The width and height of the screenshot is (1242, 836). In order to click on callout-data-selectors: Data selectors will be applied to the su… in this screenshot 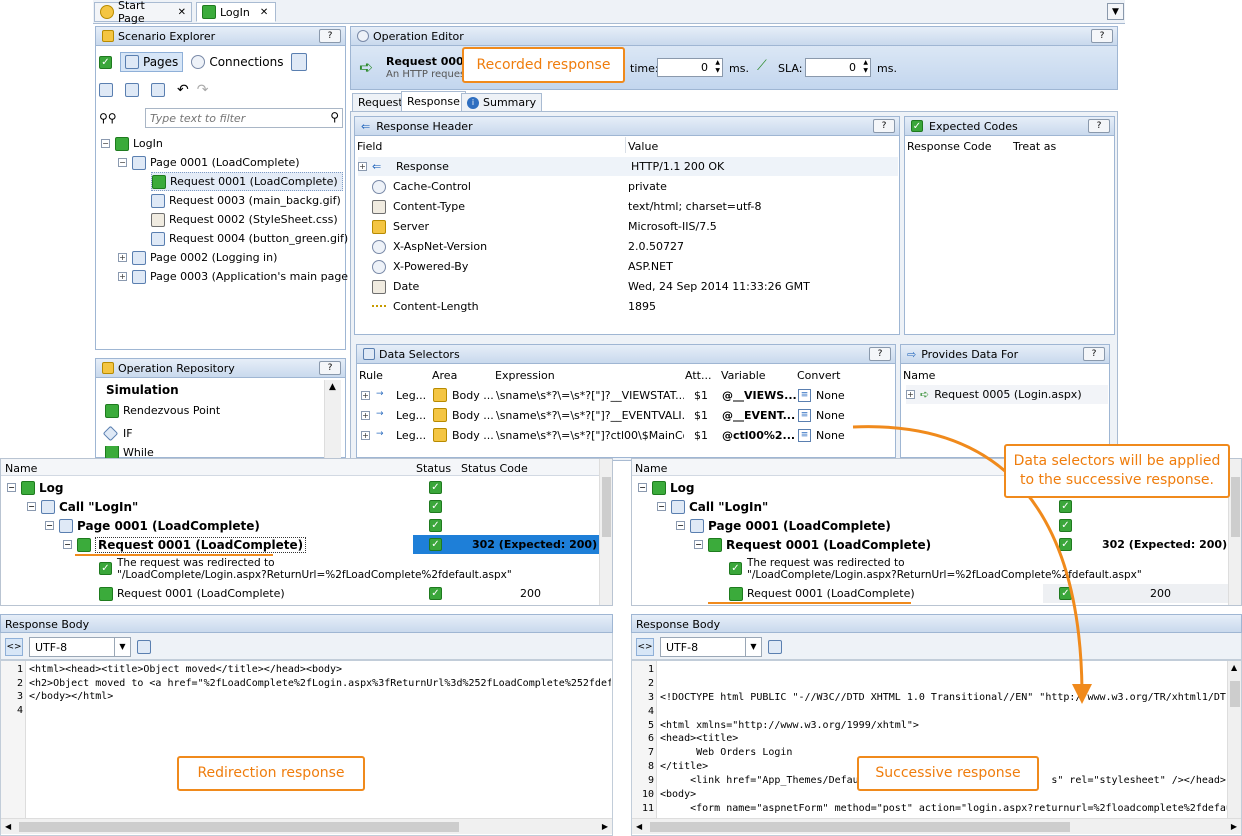, I will do `click(1117, 471)`.